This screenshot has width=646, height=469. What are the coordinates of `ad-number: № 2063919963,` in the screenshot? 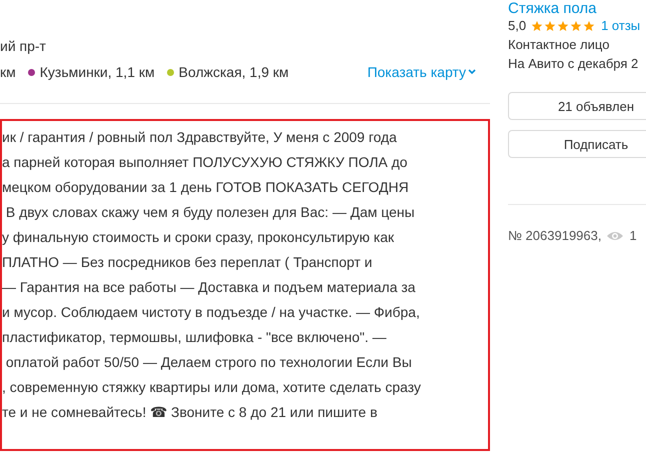 It's located at (555, 235).